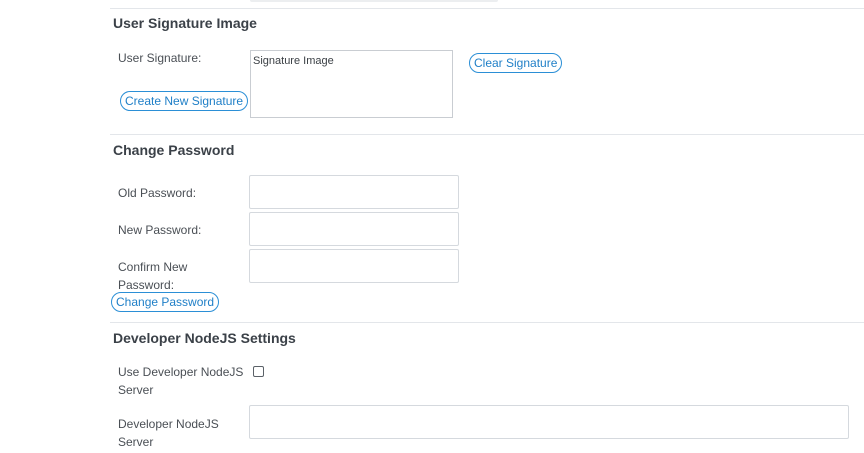 Image resolution: width=864 pixels, height=453 pixels. Describe the element at coordinates (157, 193) in the screenshot. I see `old-password-label: Old Password:` at that location.